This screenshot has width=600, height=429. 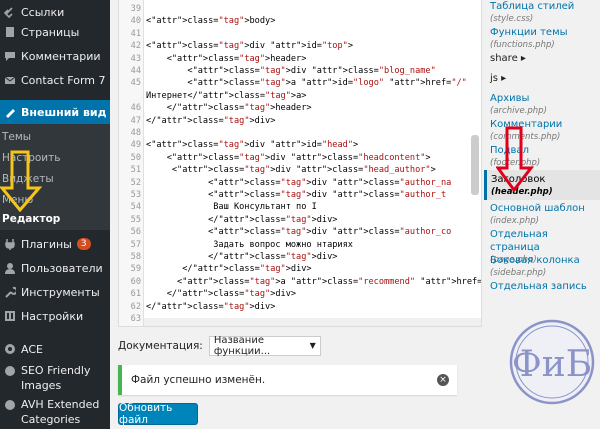 What do you see at coordinates (532, 6) in the screenshot?
I see `file-name: Таблица стилей` at bounding box center [532, 6].